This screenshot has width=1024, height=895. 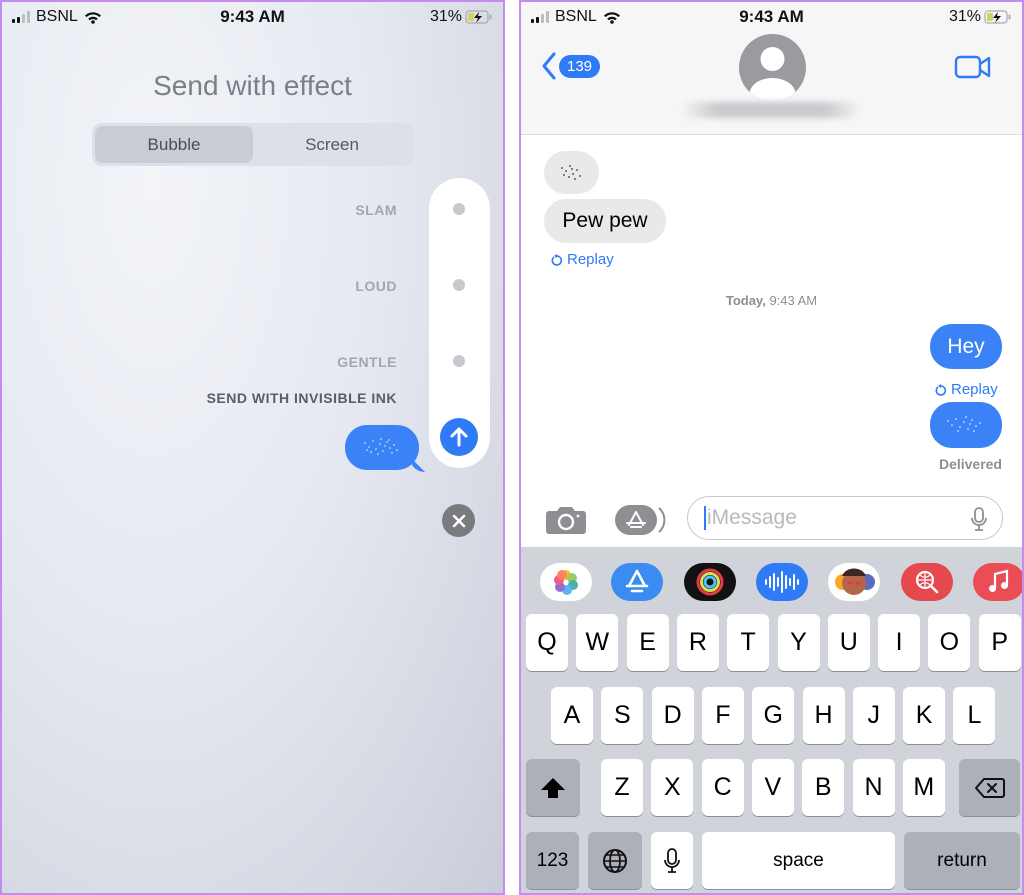 I want to click on key-l: L, so click(x=974, y=715).